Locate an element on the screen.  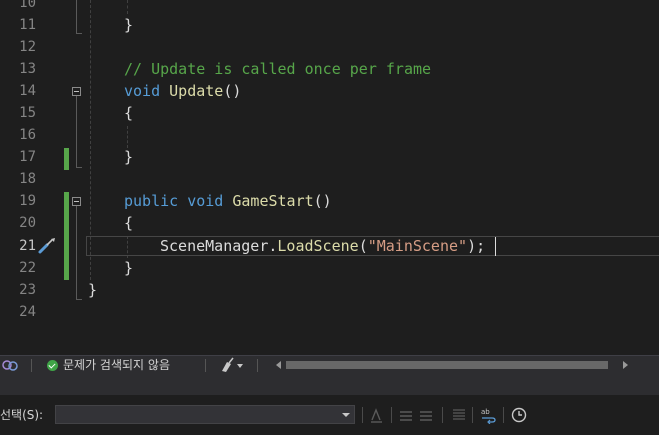
previous-message-icon is located at coordinates (407, 415).